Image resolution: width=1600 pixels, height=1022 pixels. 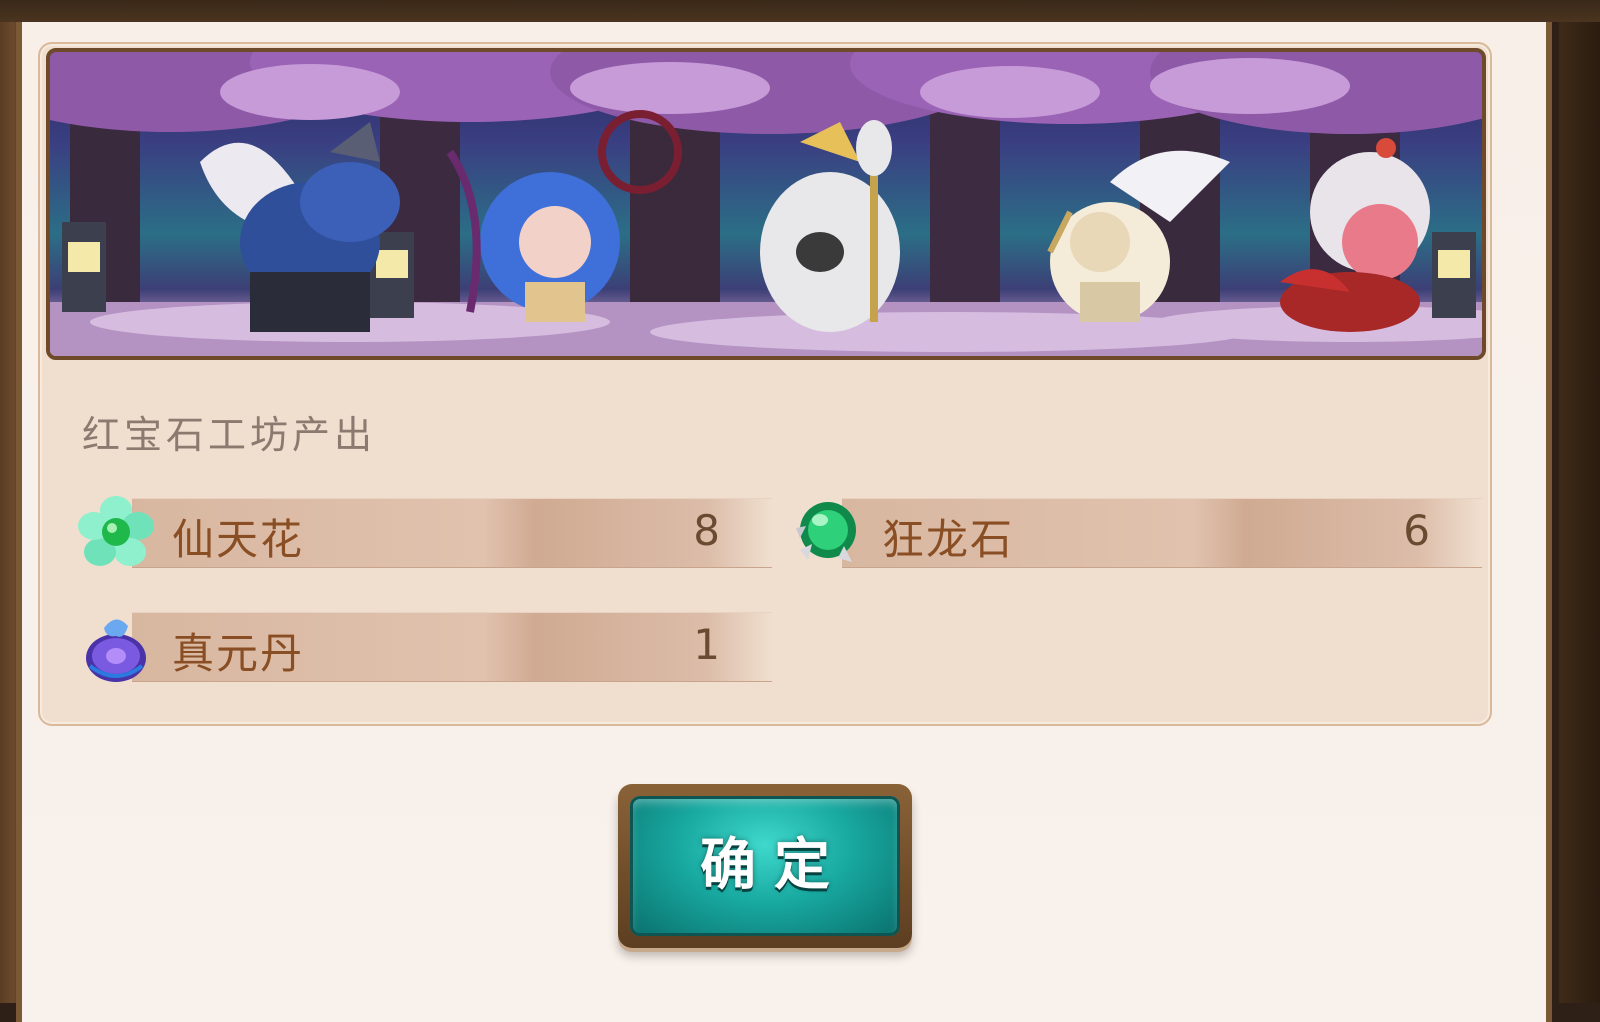 I want to click on character-white-sage, so click(x=830, y=226).